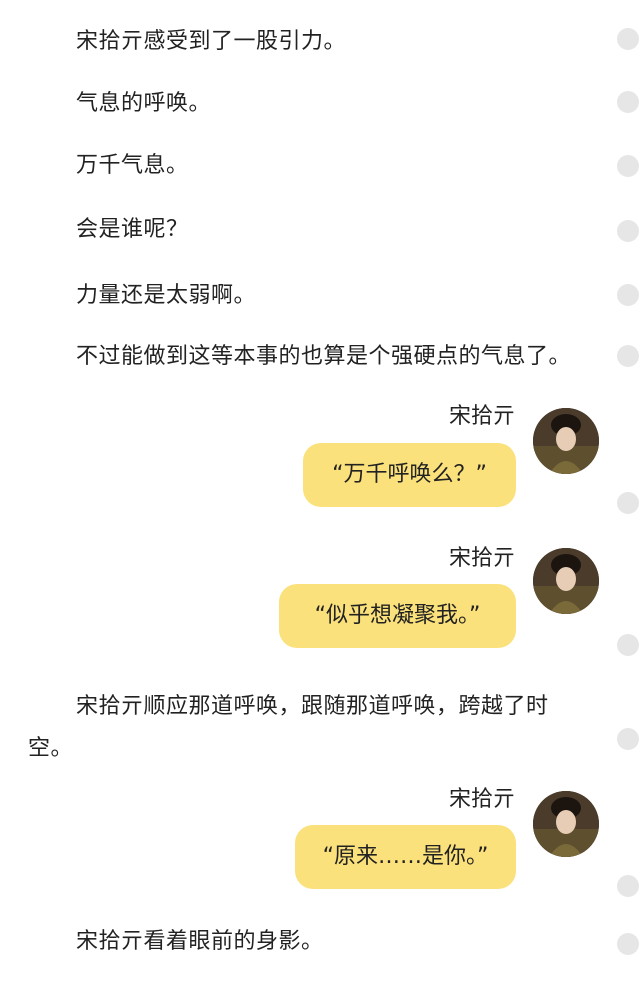 The height and width of the screenshot is (994, 640). Describe the element at coordinates (132, 229) in the screenshot. I see `story-paragraph: 会是谁呢？` at that location.